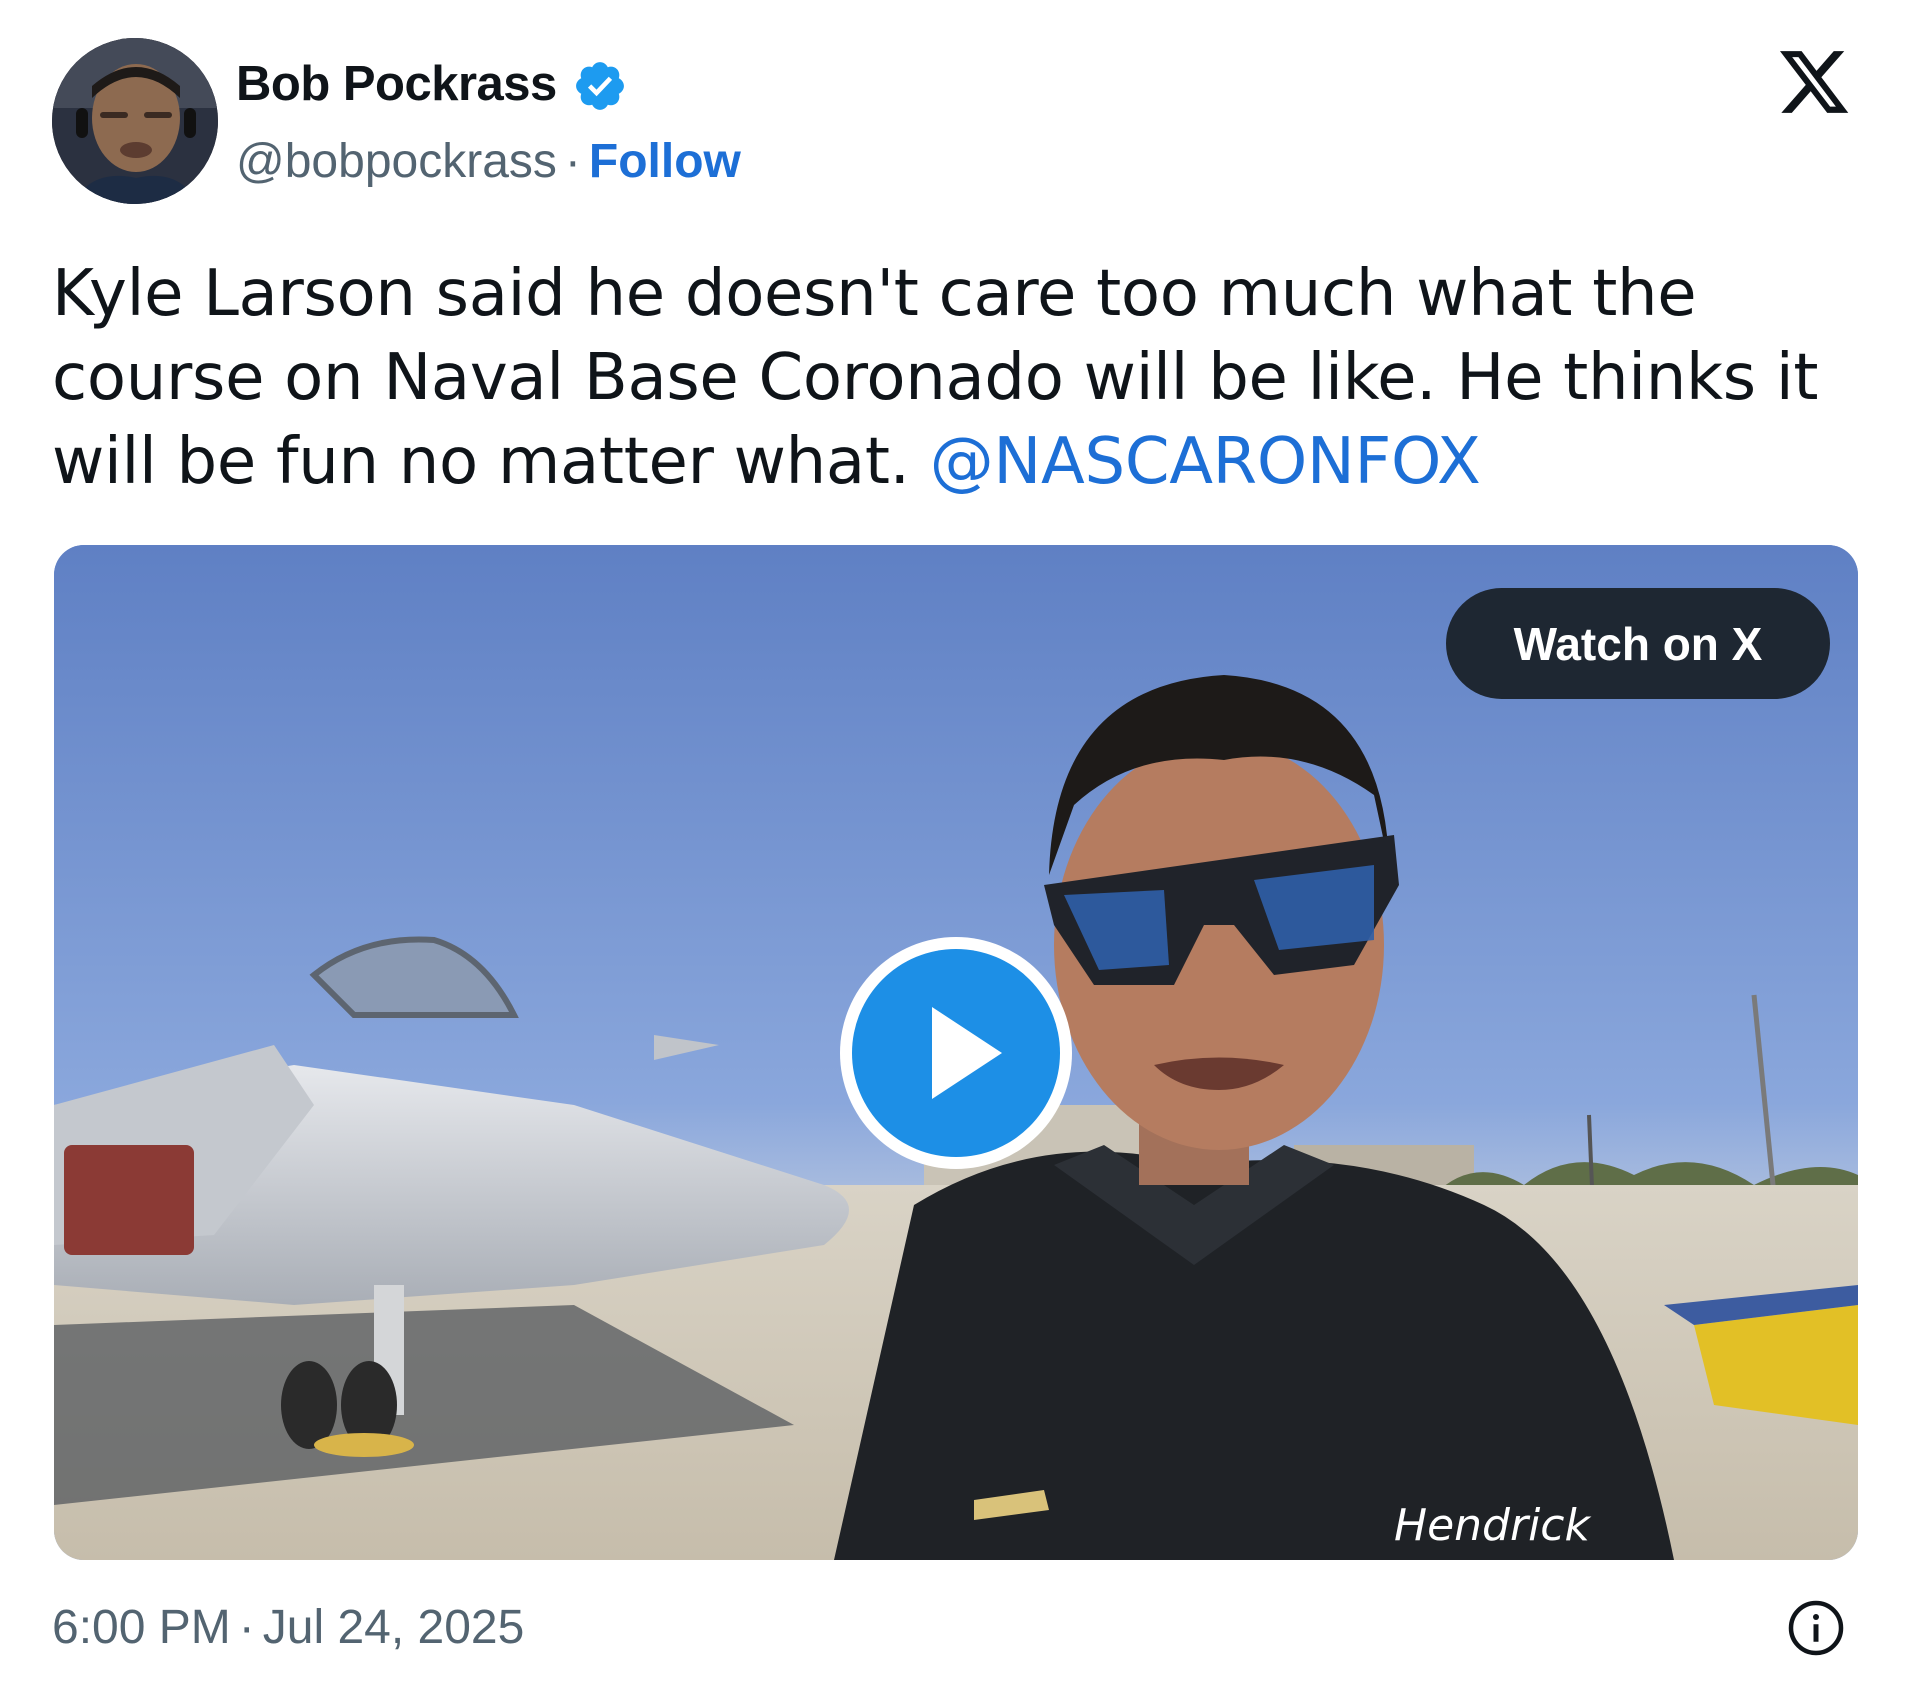 The height and width of the screenshot is (1693, 1920). I want to click on shirt-logo-text: Hendrick, so click(1492, 1525).